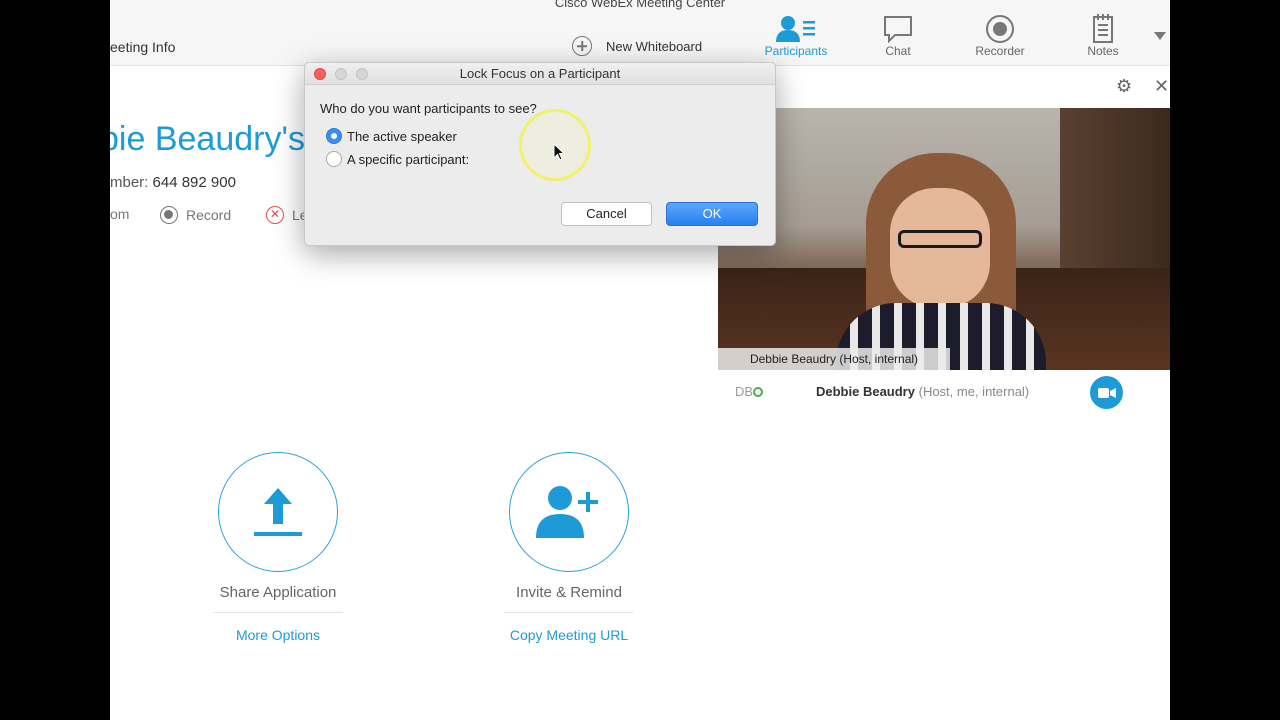 This screenshot has height=720, width=1280. I want to click on status-dot-icon, so click(758, 392).